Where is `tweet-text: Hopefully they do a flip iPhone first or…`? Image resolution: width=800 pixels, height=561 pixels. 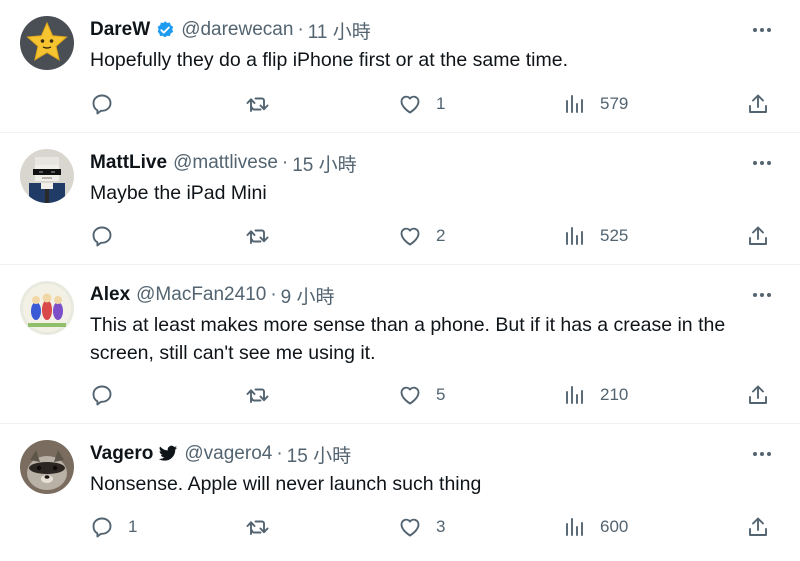 tweet-text: Hopefully they do a flip iPhone first or… is located at coordinates (329, 60).